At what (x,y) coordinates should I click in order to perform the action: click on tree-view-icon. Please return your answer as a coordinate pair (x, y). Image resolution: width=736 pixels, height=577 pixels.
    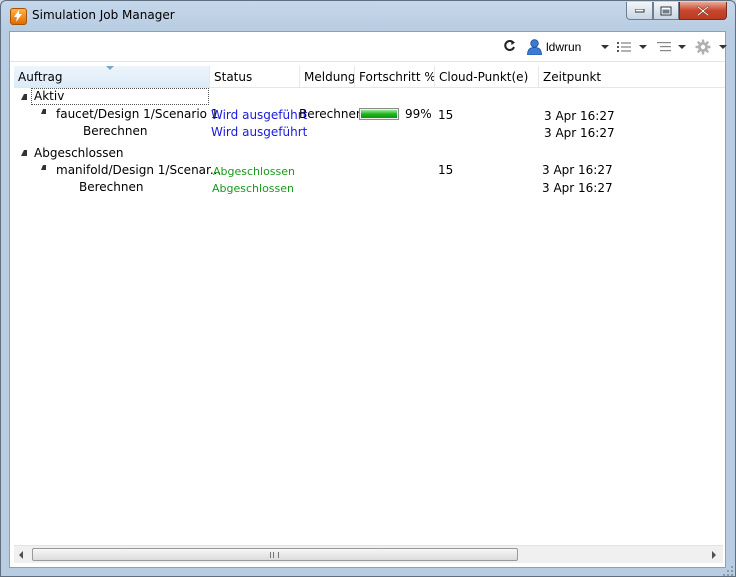
    Looking at the image, I should click on (664, 47).